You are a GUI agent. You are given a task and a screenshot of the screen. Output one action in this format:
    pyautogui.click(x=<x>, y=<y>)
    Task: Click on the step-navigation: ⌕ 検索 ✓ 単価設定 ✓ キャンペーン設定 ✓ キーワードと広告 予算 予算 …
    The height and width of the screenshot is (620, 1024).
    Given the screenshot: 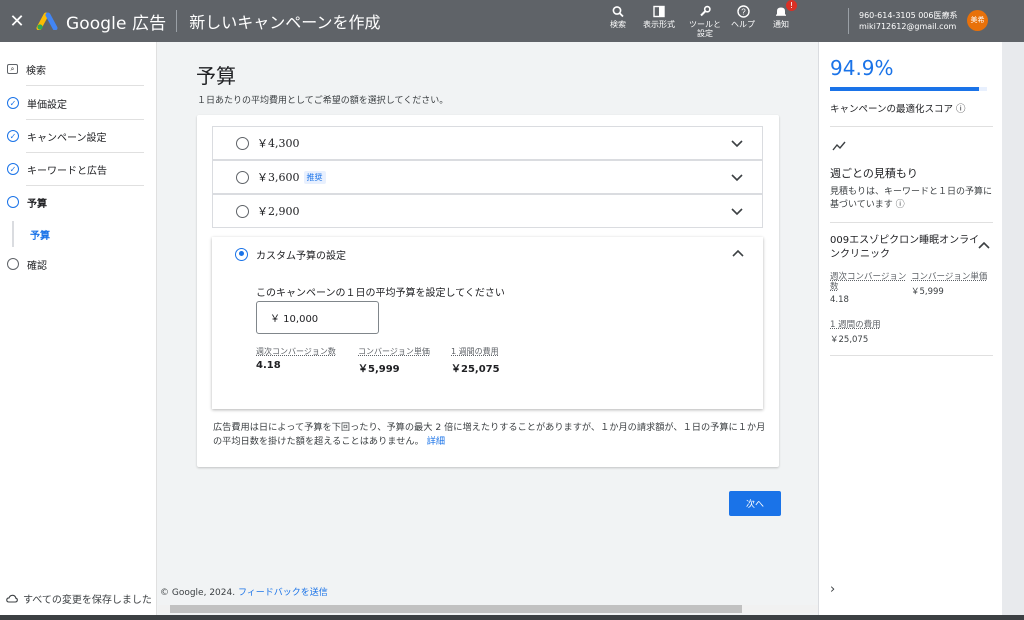 What is the action you would take?
    pyautogui.click(x=78, y=331)
    